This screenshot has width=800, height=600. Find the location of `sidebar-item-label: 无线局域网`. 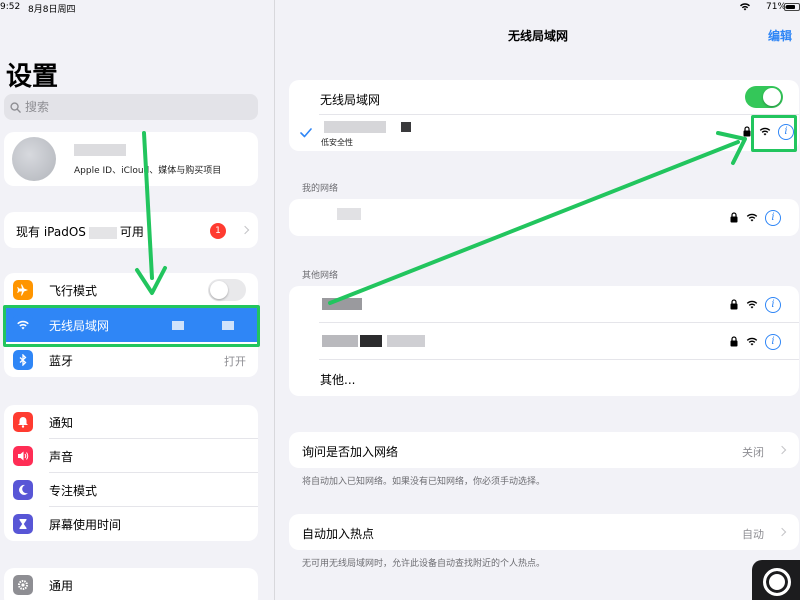

sidebar-item-label: 无线局域网 is located at coordinates (79, 326).